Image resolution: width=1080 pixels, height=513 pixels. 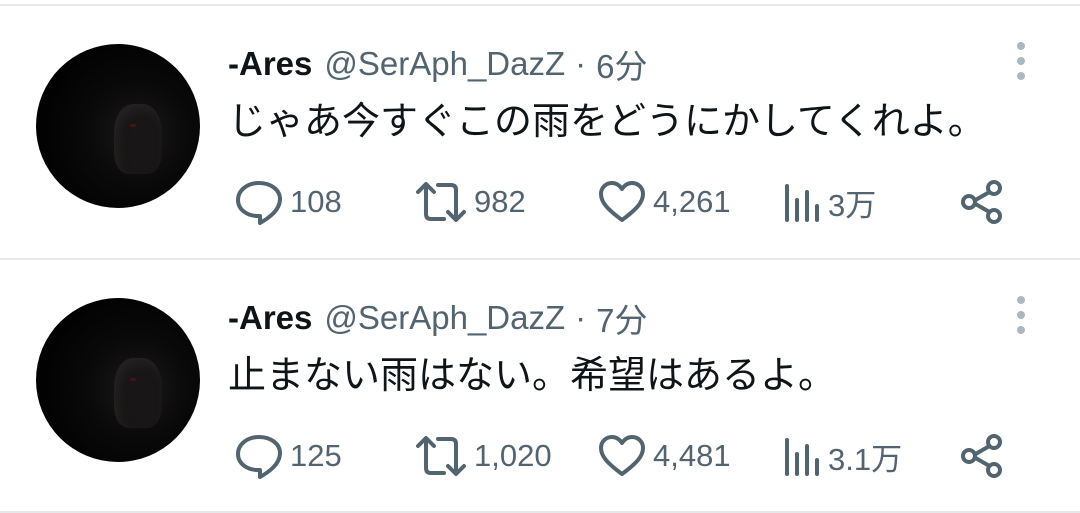 What do you see at coordinates (692, 201) in the screenshot?
I see `like-count: 4,261` at bounding box center [692, 201].